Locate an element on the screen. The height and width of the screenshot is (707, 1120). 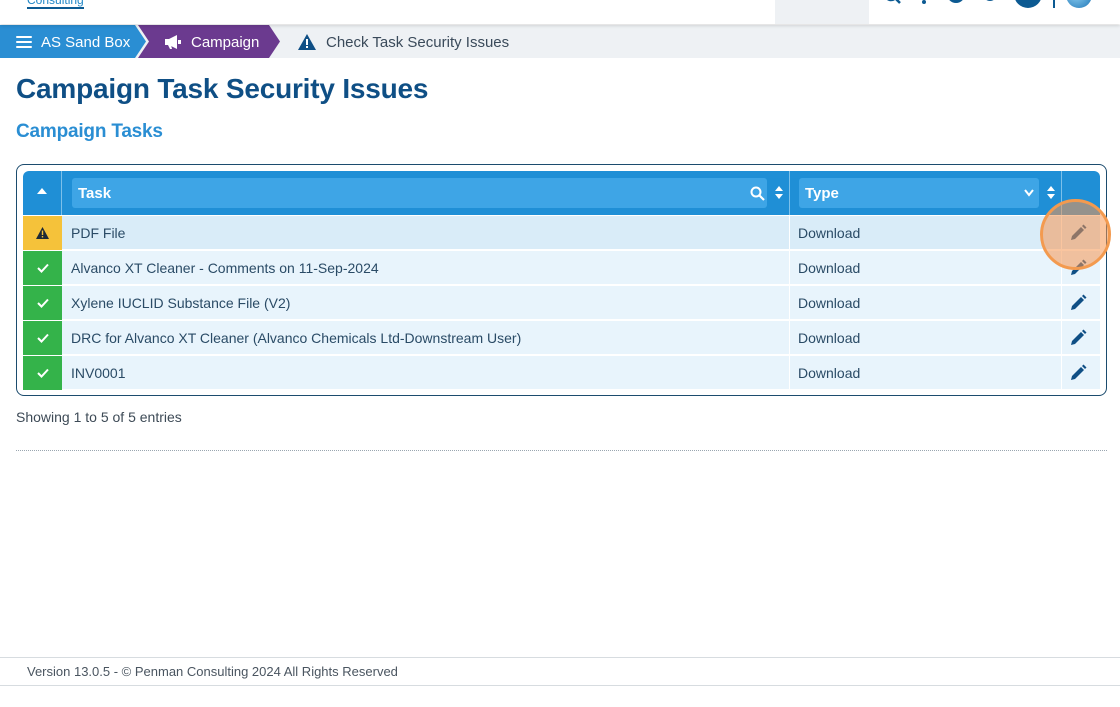
task-name: Xylene IUCLID Substance File (V2) is located at coordinates (181, 303).